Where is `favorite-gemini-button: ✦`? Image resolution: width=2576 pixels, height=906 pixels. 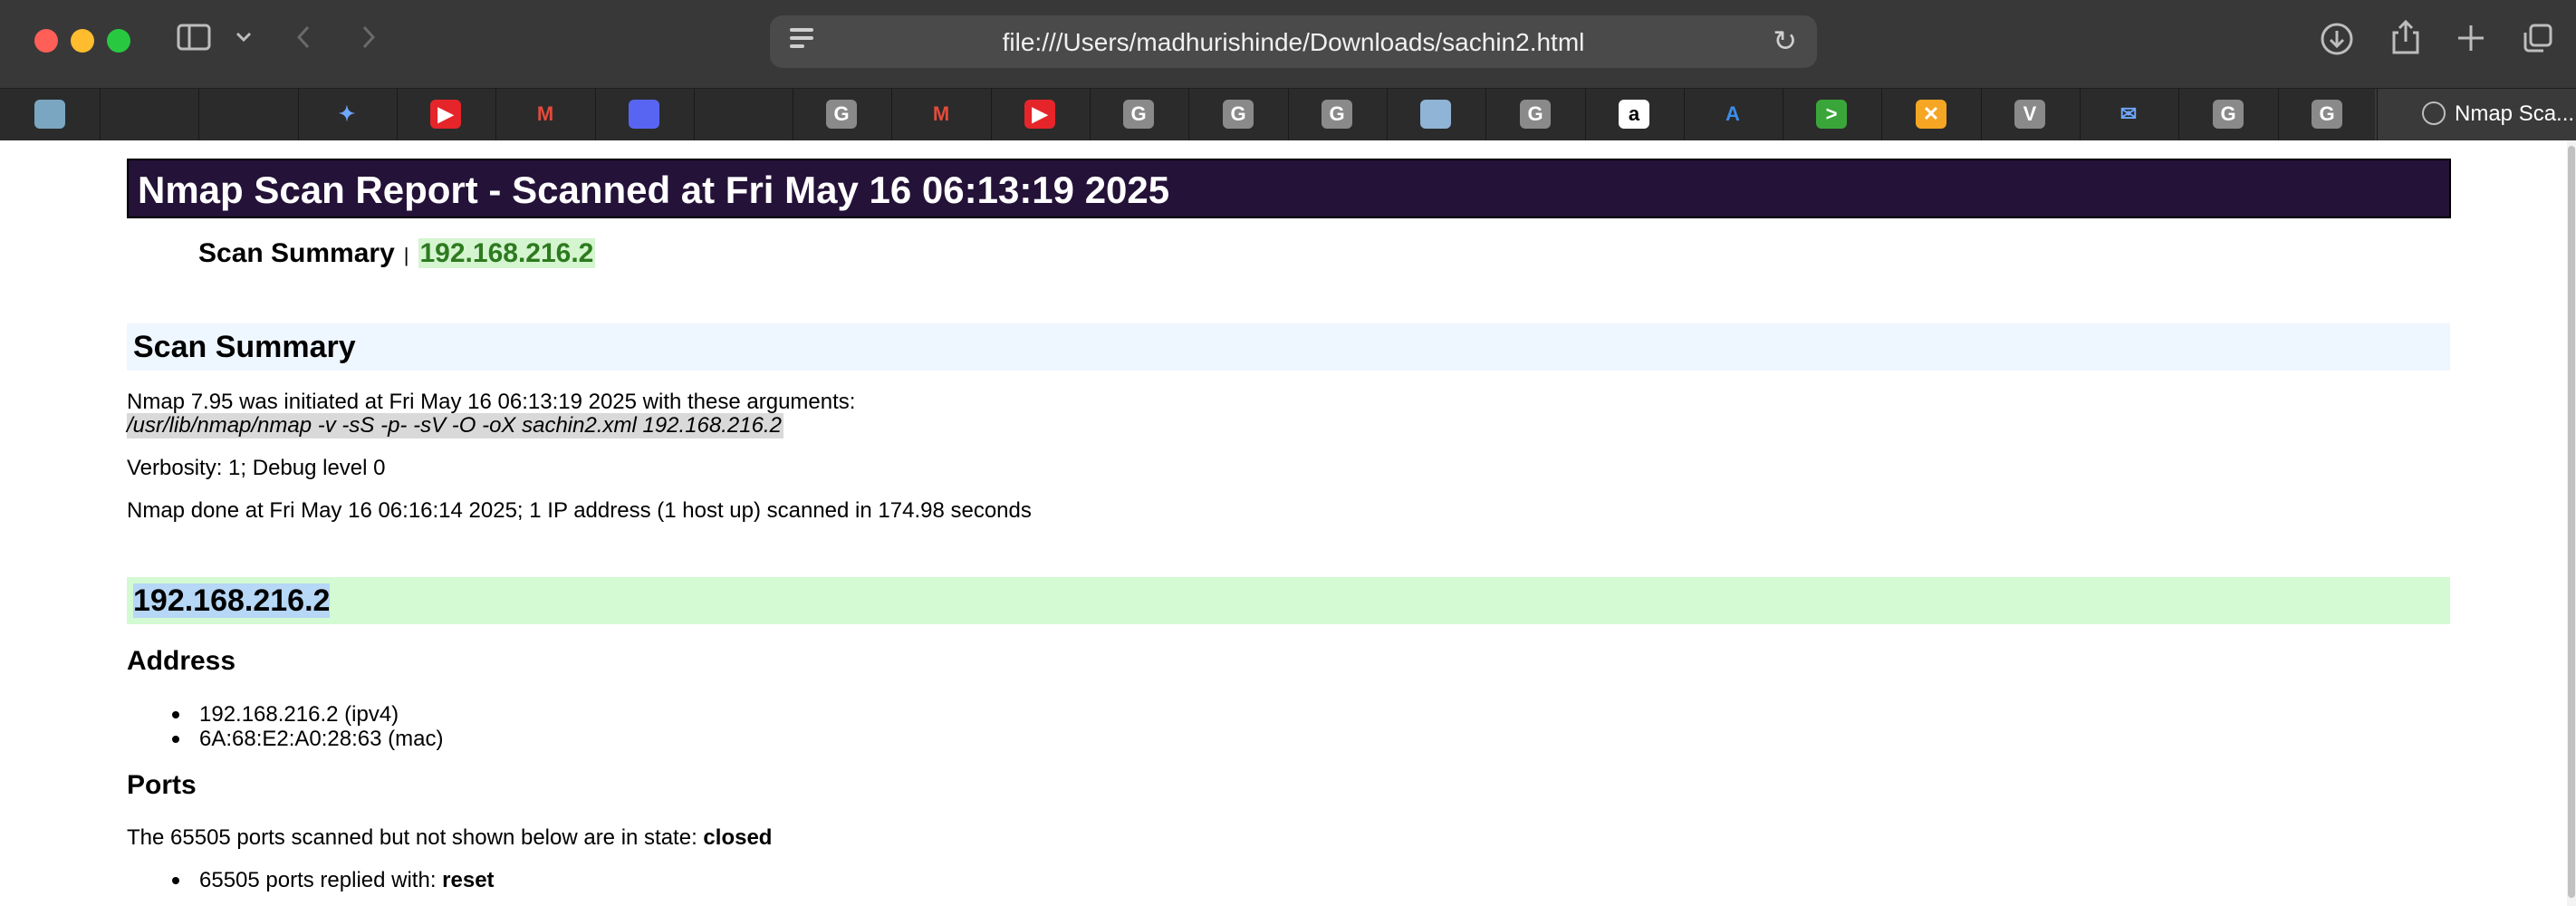 favorite-gemini-button: ✦ is located at coordinates (347, 115).